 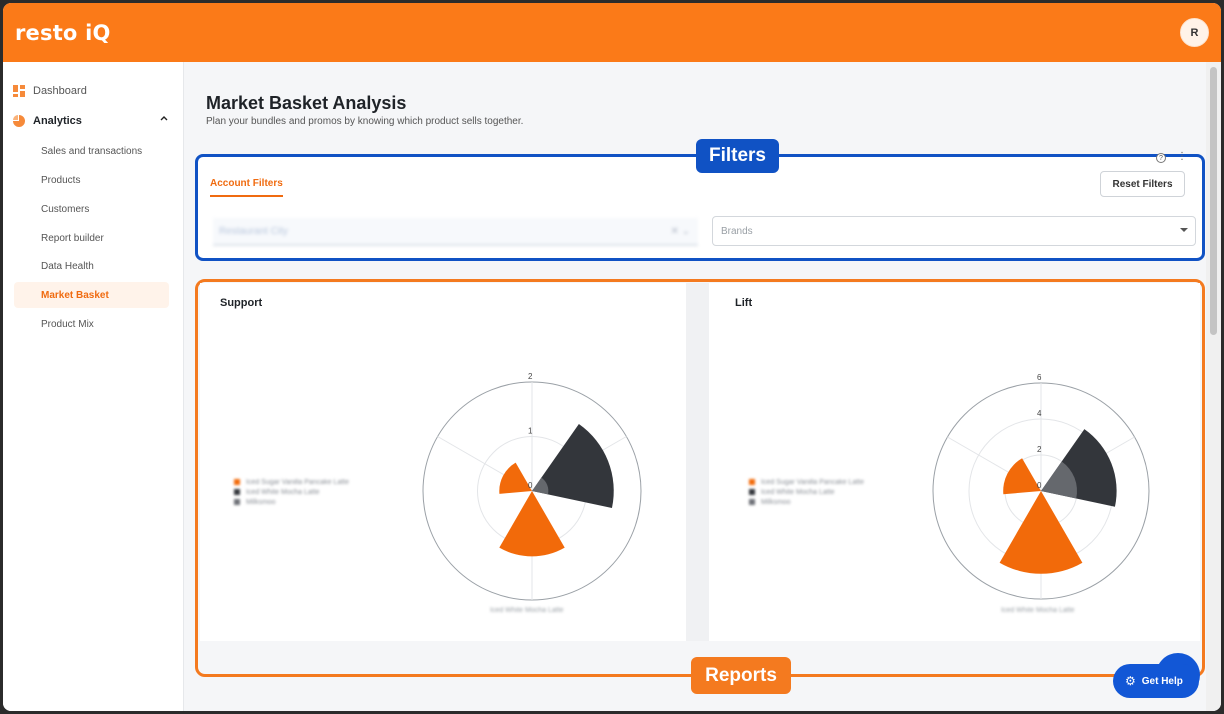 What do you see at coordinates (19, 121) in the screenshot?
I see `pie-chart-icon` at bounding box center [19, 121].